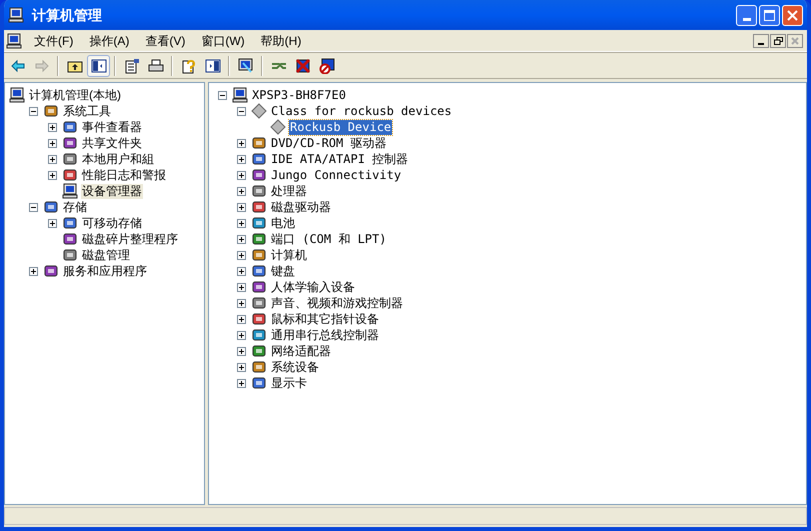  I want to click on diamond-icon, so click(278, 127).